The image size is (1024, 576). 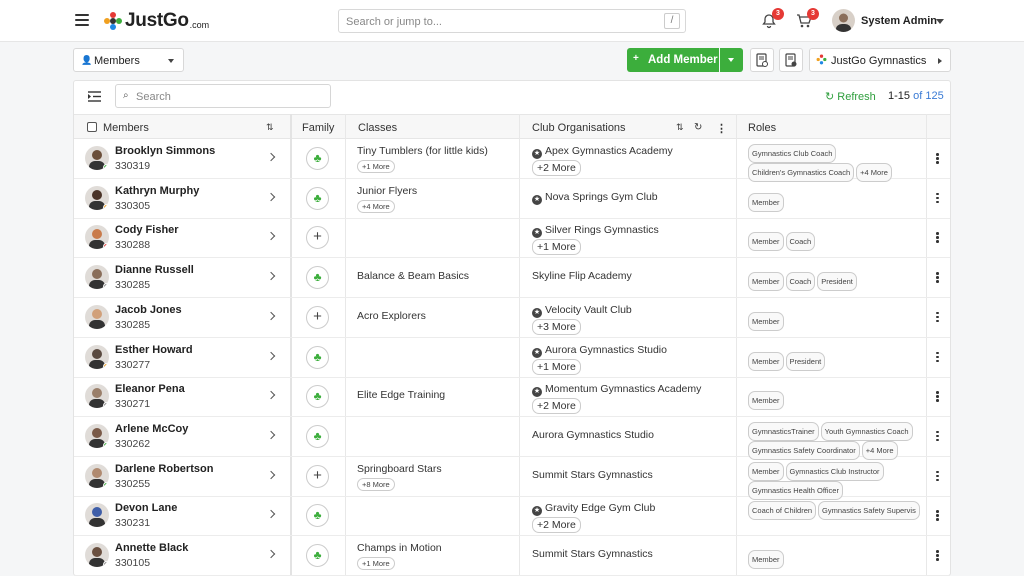 What do you see at coordinates (762, 128) in the screenshot?
I see `col-roles: Roles` at bounding box center [762, 128].